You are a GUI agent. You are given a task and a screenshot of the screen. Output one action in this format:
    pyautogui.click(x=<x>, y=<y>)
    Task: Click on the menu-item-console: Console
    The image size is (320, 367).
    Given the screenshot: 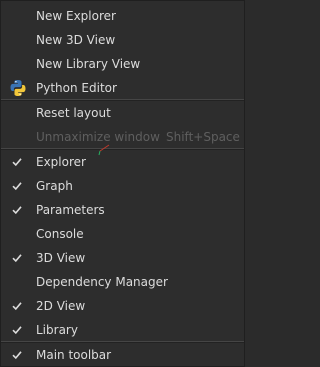 What is the action you would take?
    pyautogui.click(x=122, y=234)
    